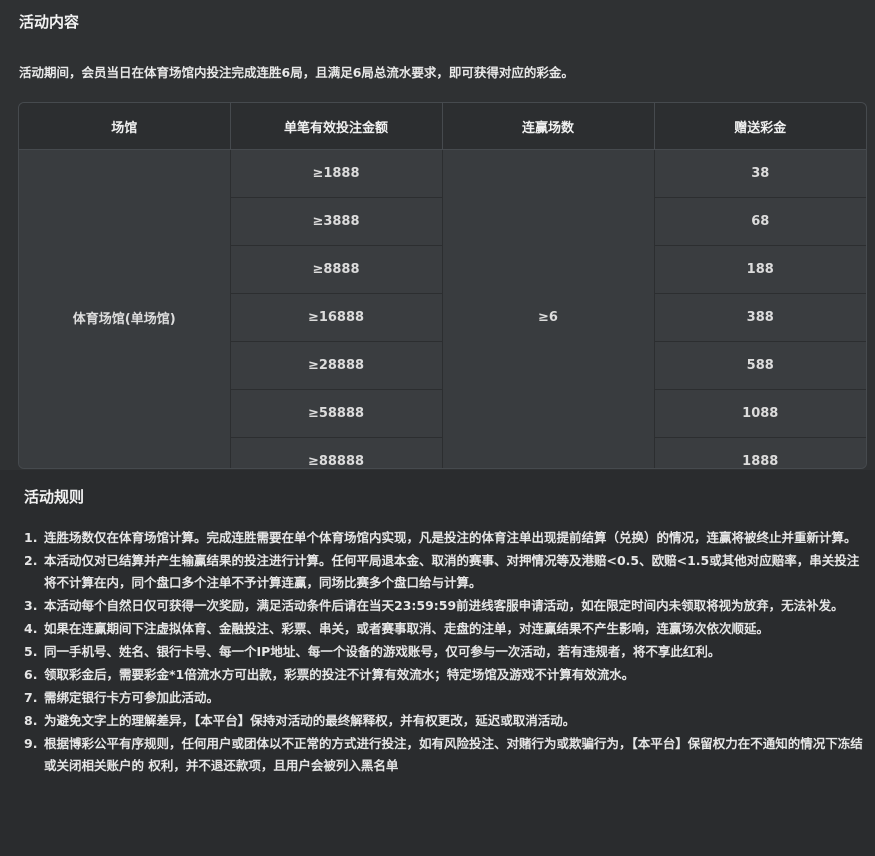 Image resolution: width=875 pixels, height=856 pixels. I want to click on bet-cell: ≥28888, so click(336, 365).